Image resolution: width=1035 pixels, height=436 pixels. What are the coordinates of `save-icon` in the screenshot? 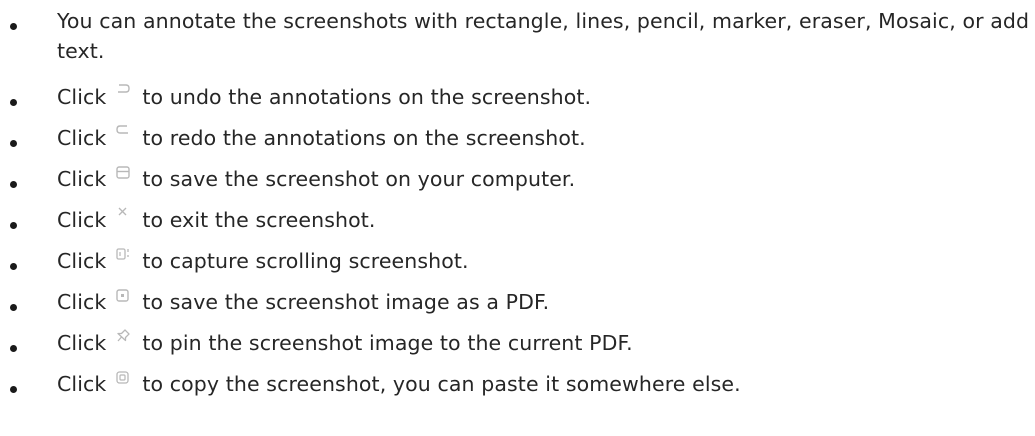 It's located at (123, 174).